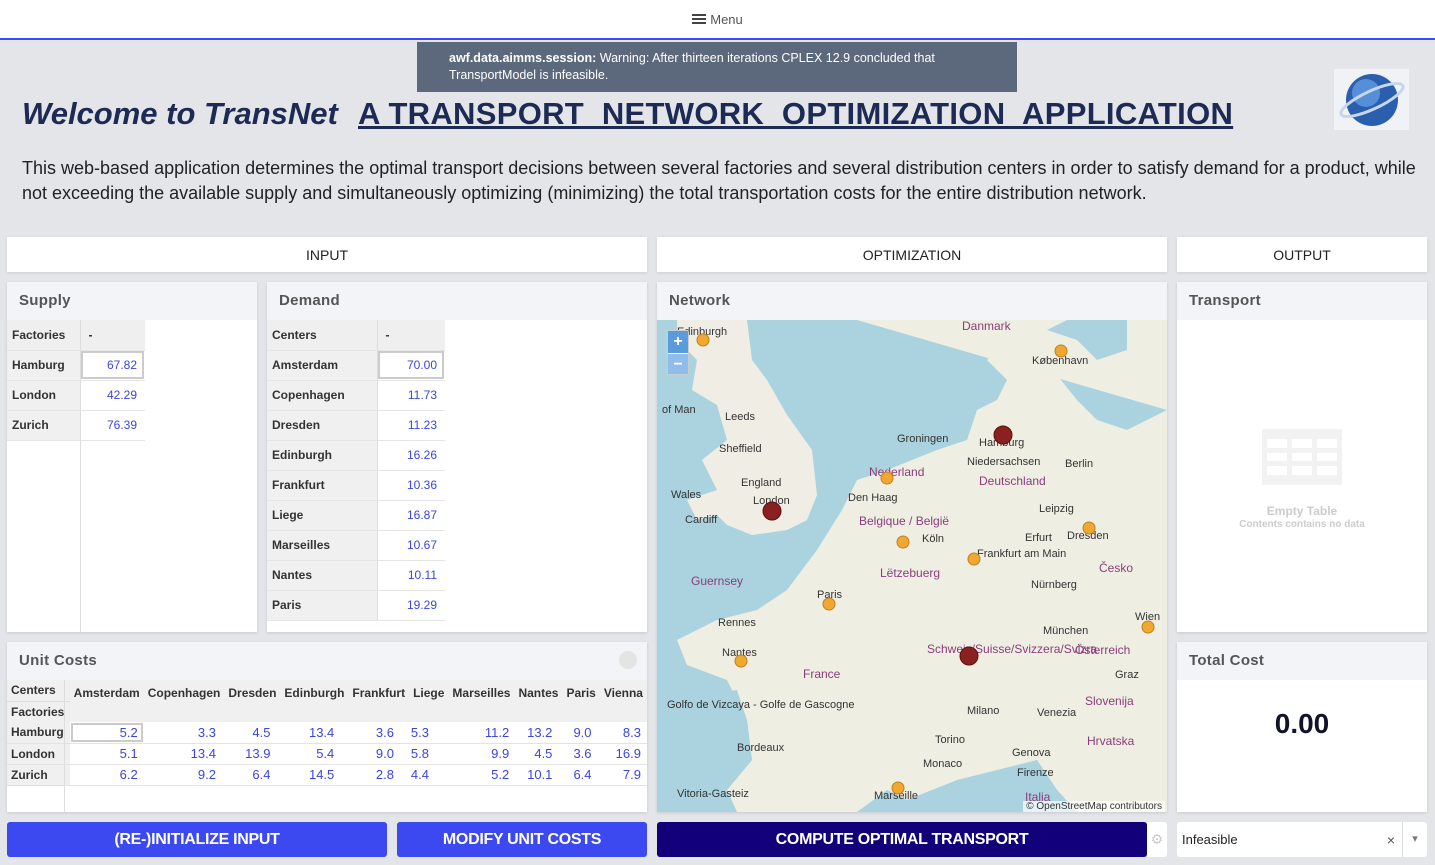 This screenshot has height=865, width=1435. What do you see at coordinates (703, 340) in the screenshot?
I see `center-marker-edinburgh` at bounding box center [703, 340].